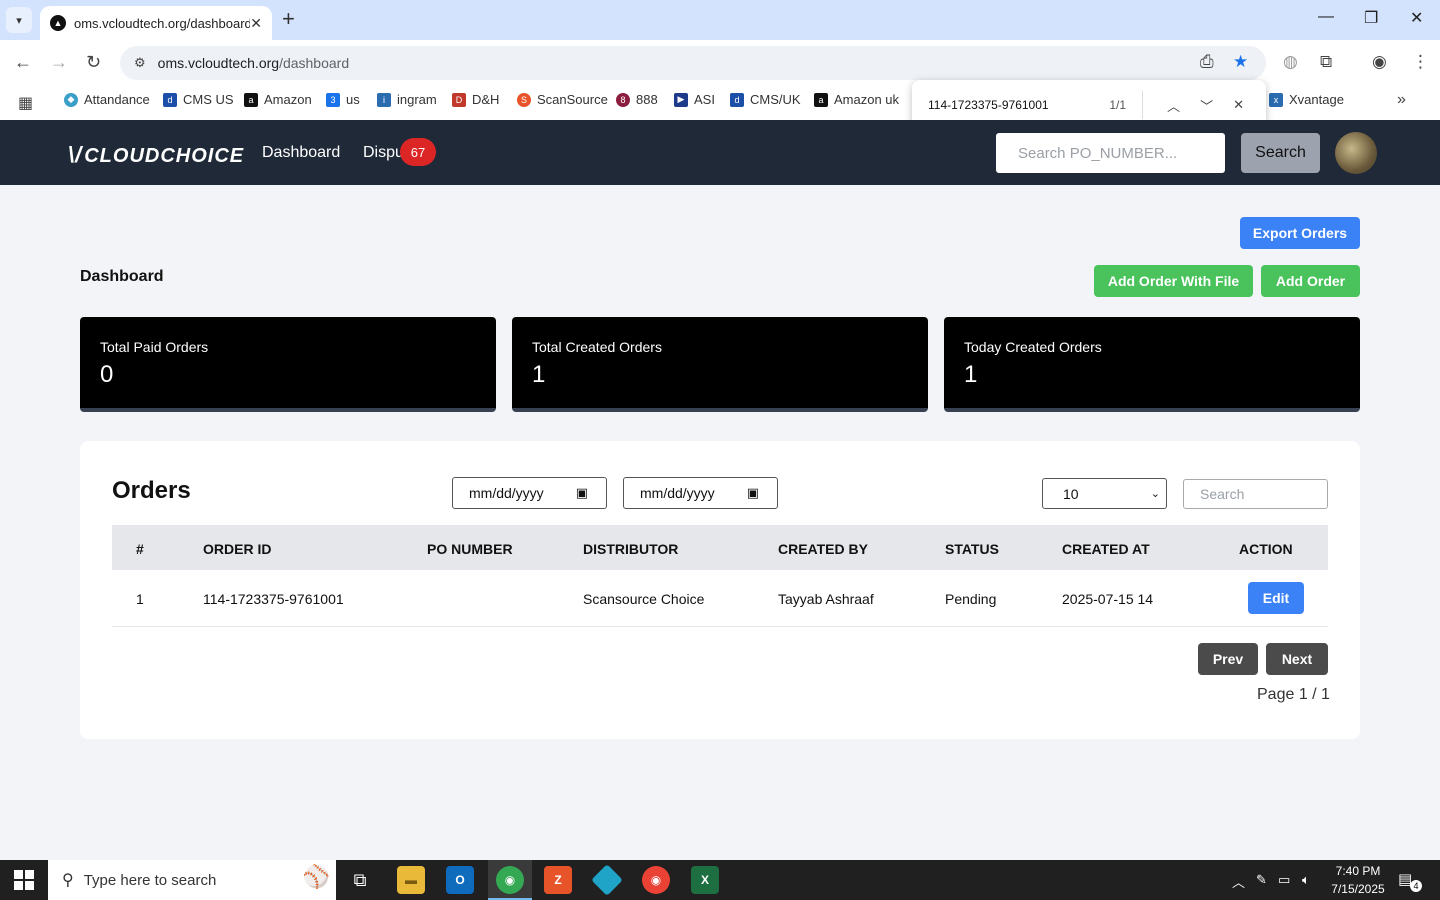 The width and height of the screenshot is (1440, 900). What do you see at coordinates (539, 374) in the screenshot?
I see `stat-value: 1` at bounding box center [539, 374].